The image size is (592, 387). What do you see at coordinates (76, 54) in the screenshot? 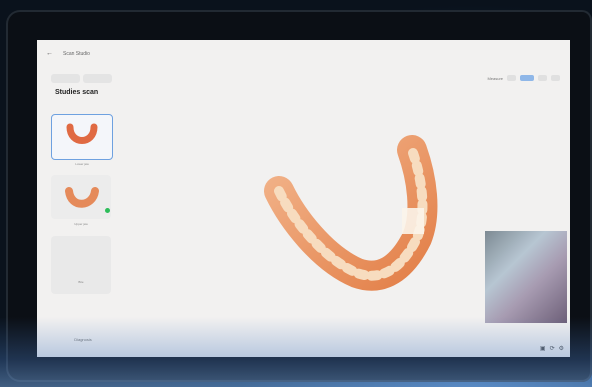
I see `app-title: Scan Studio` at bounding box center [76, 54].